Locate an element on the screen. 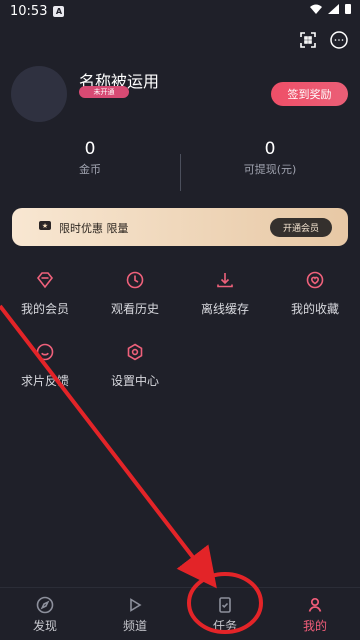  menu-label-settings: 设置中心 is located at coordinates (134, 381).